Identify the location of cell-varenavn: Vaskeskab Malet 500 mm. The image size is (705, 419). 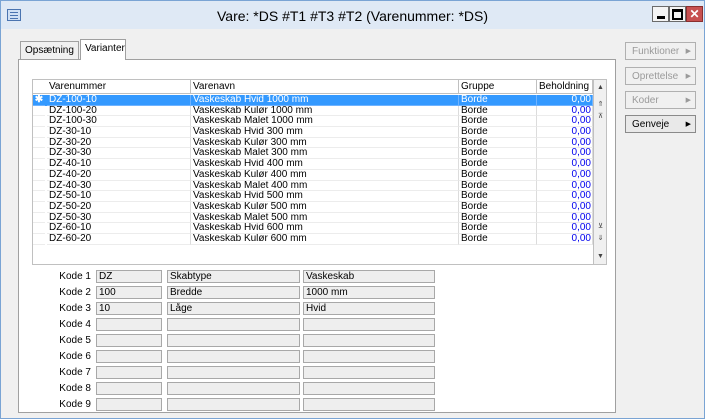
(325, 218).